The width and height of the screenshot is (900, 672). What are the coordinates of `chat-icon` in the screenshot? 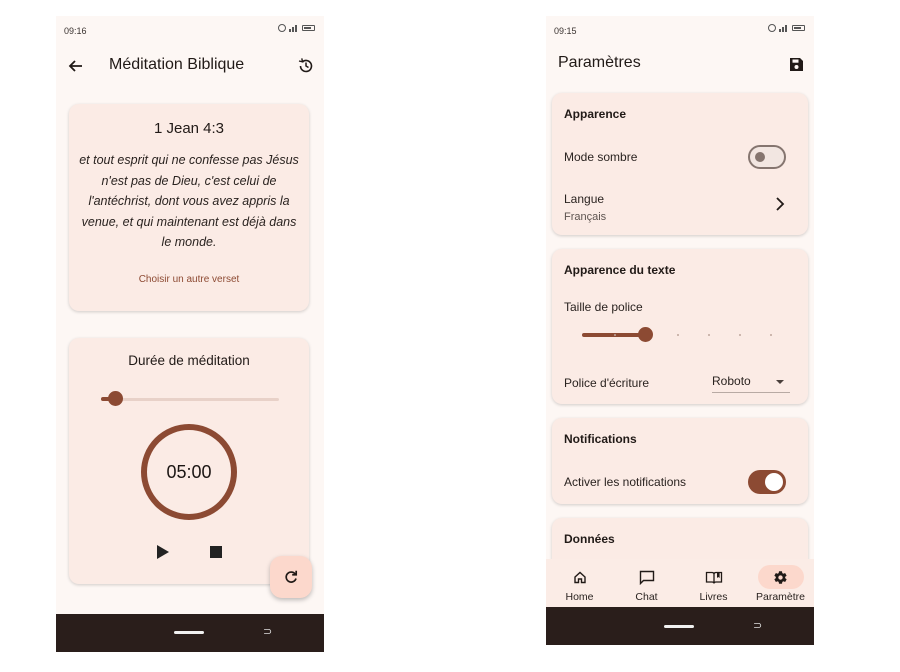 It's located at (647, 577).